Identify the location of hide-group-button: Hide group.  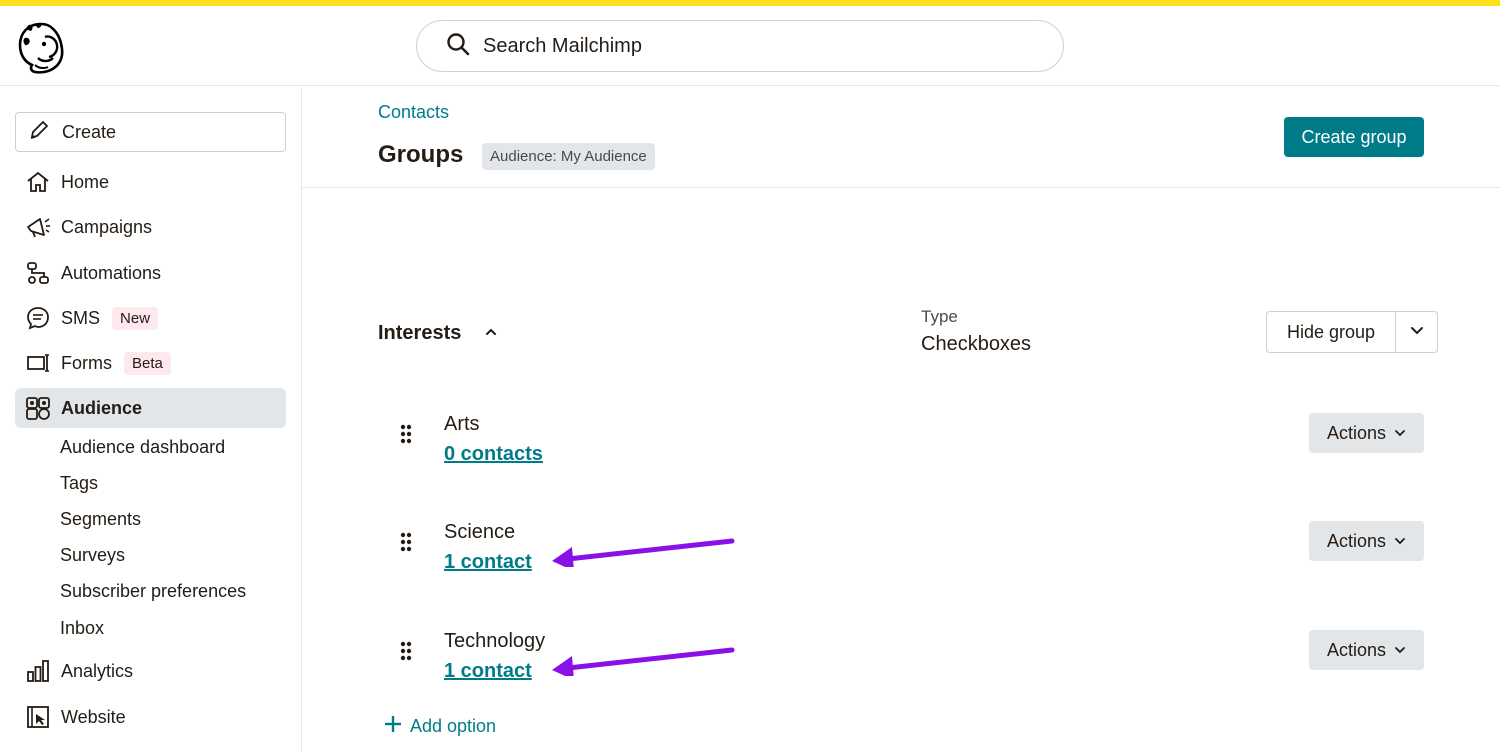
(1331, 332).